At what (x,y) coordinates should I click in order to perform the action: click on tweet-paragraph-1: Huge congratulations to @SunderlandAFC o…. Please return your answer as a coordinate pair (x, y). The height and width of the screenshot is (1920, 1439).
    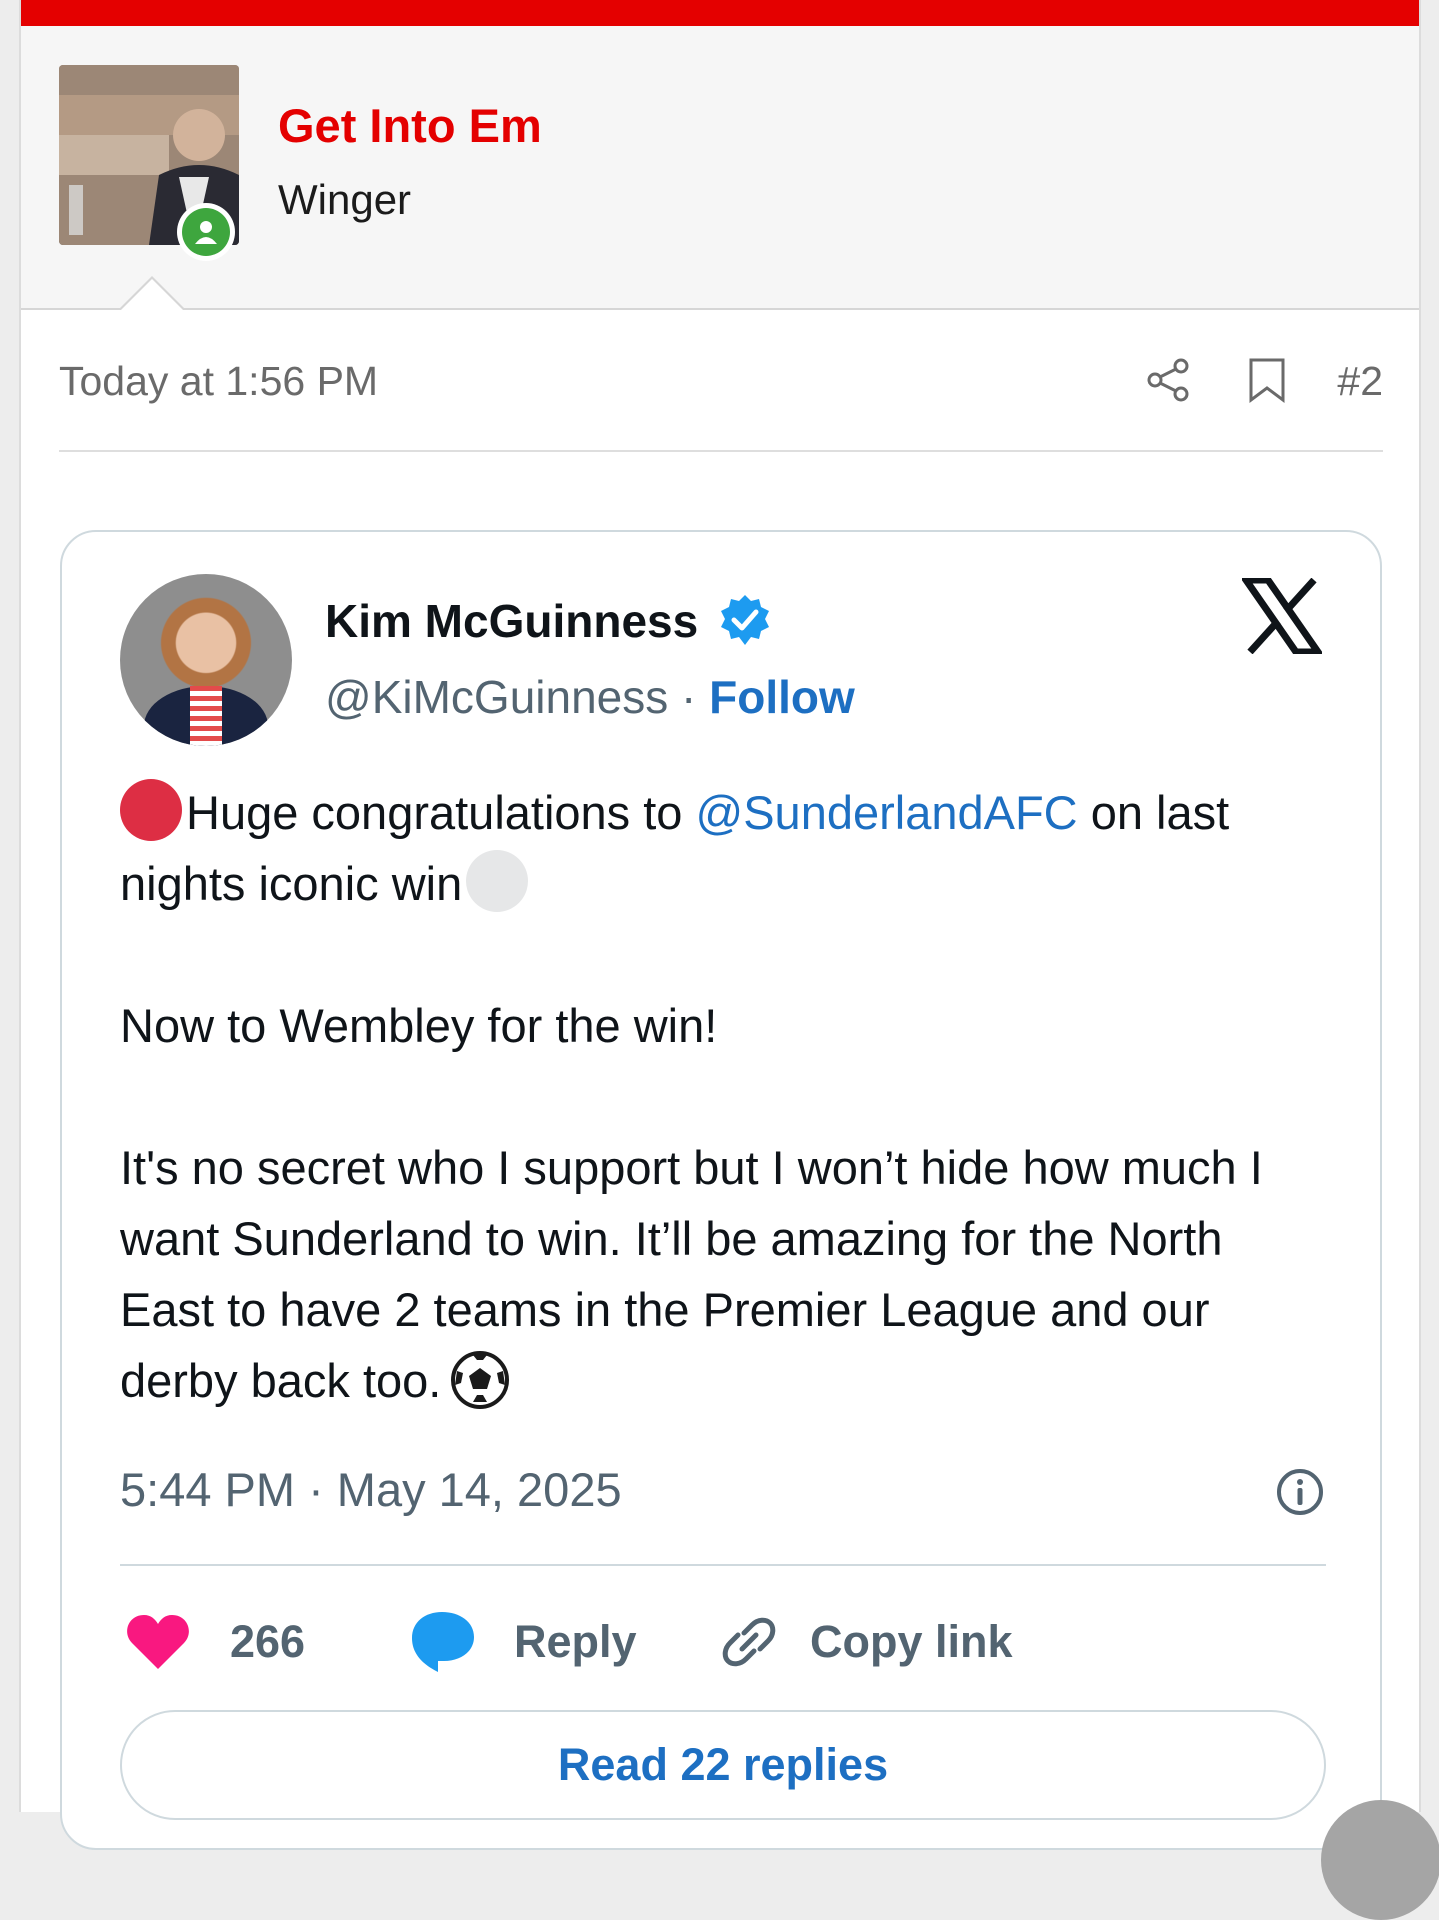
    Looking at the image, I should click on (720, 848).